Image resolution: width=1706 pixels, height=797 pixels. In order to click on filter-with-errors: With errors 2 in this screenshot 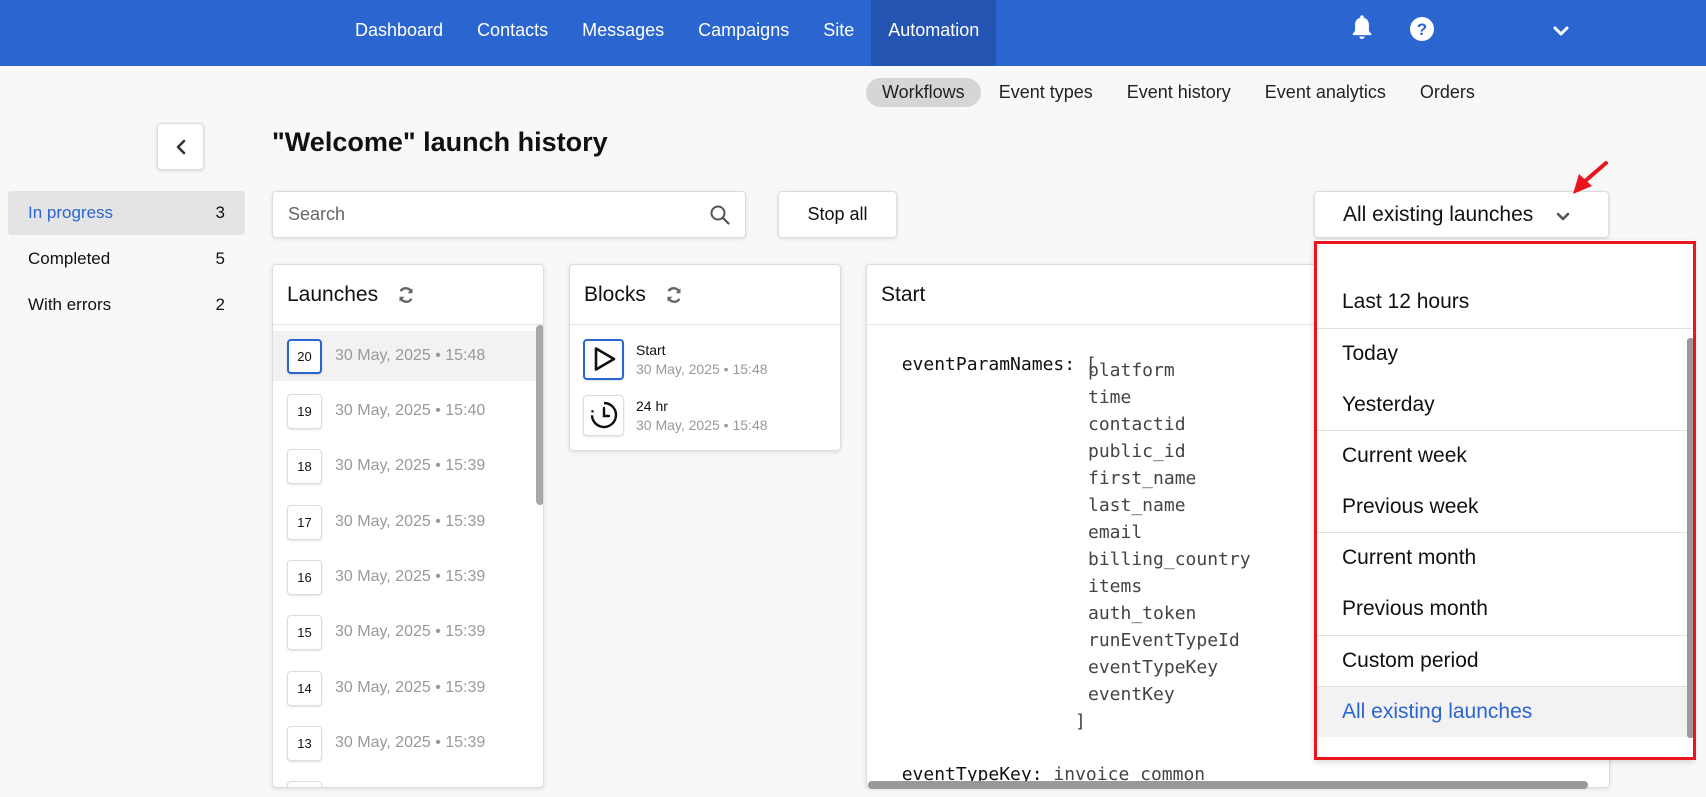, I will do `click(126, 305)`.